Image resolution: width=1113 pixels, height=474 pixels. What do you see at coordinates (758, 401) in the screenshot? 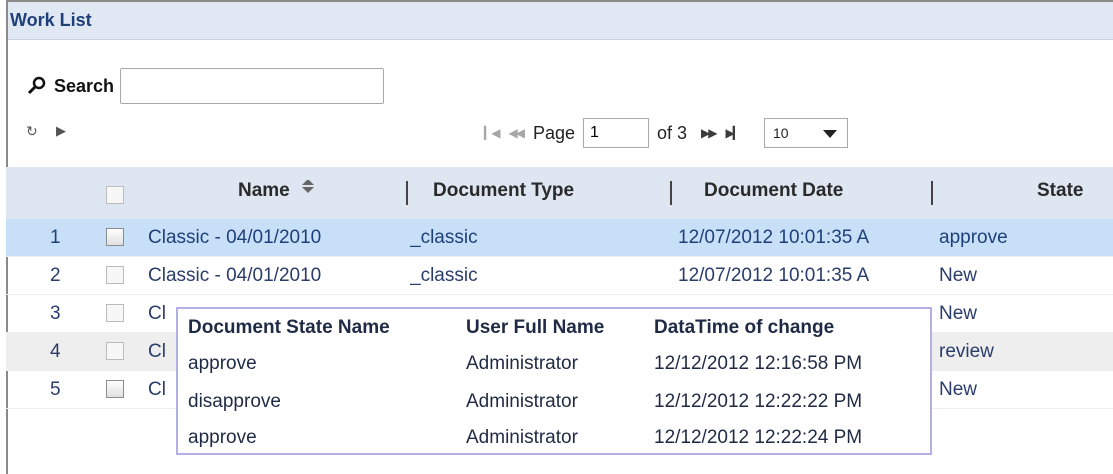
I see `popup-cell-time: 12/12/2012 12:22:22 PM` at bounding box center [758, 401].